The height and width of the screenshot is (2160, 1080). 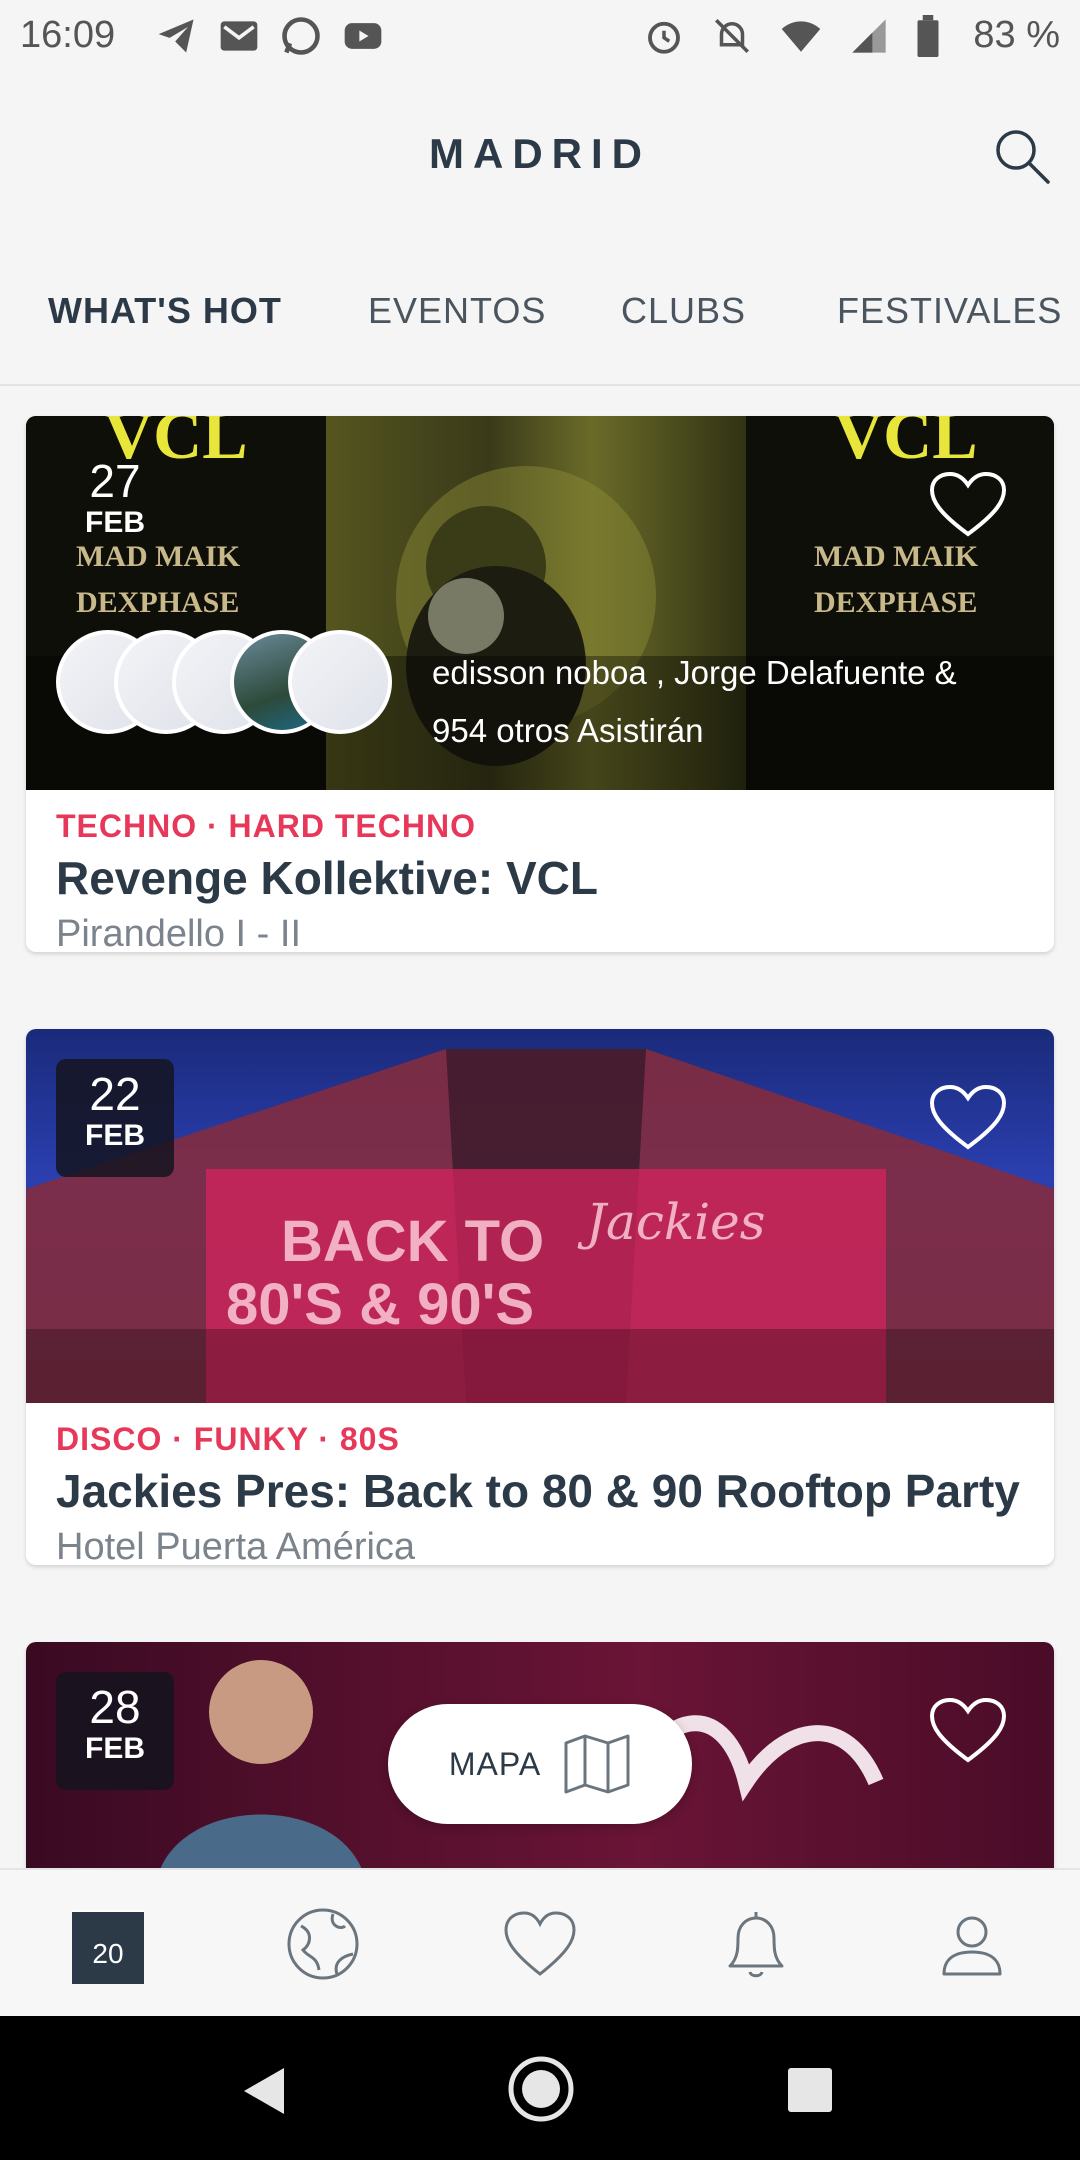 I want to click on notification-icons, so click(x=270, y=36).